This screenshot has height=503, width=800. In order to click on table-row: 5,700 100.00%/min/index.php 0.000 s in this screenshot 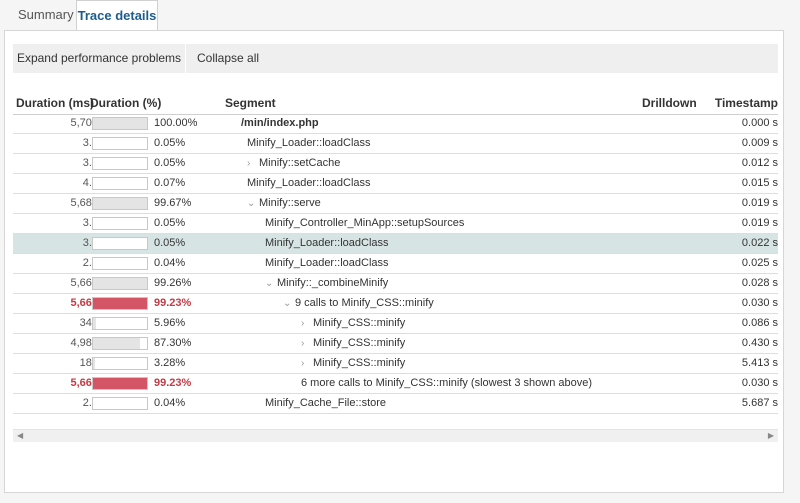, I will do `click(395, 124)`.